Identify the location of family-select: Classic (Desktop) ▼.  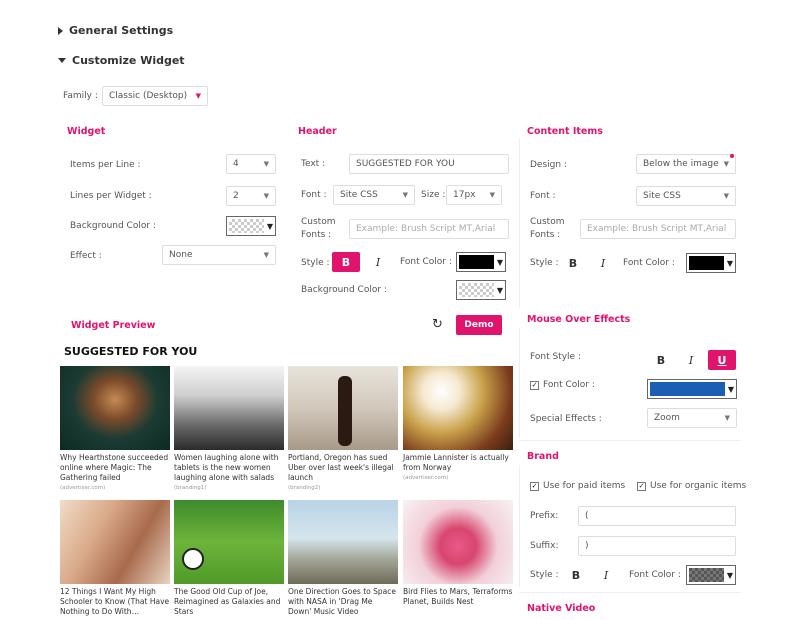
(155, 96).